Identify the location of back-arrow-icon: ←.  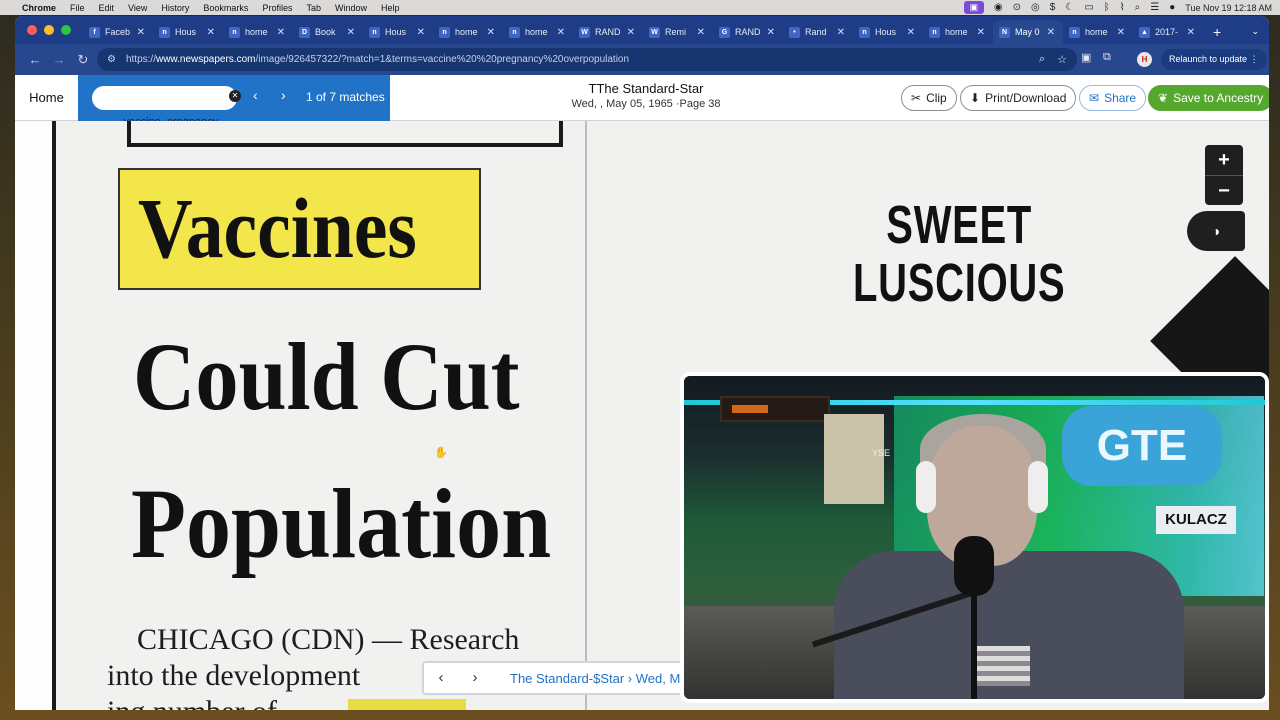
(35, 59).